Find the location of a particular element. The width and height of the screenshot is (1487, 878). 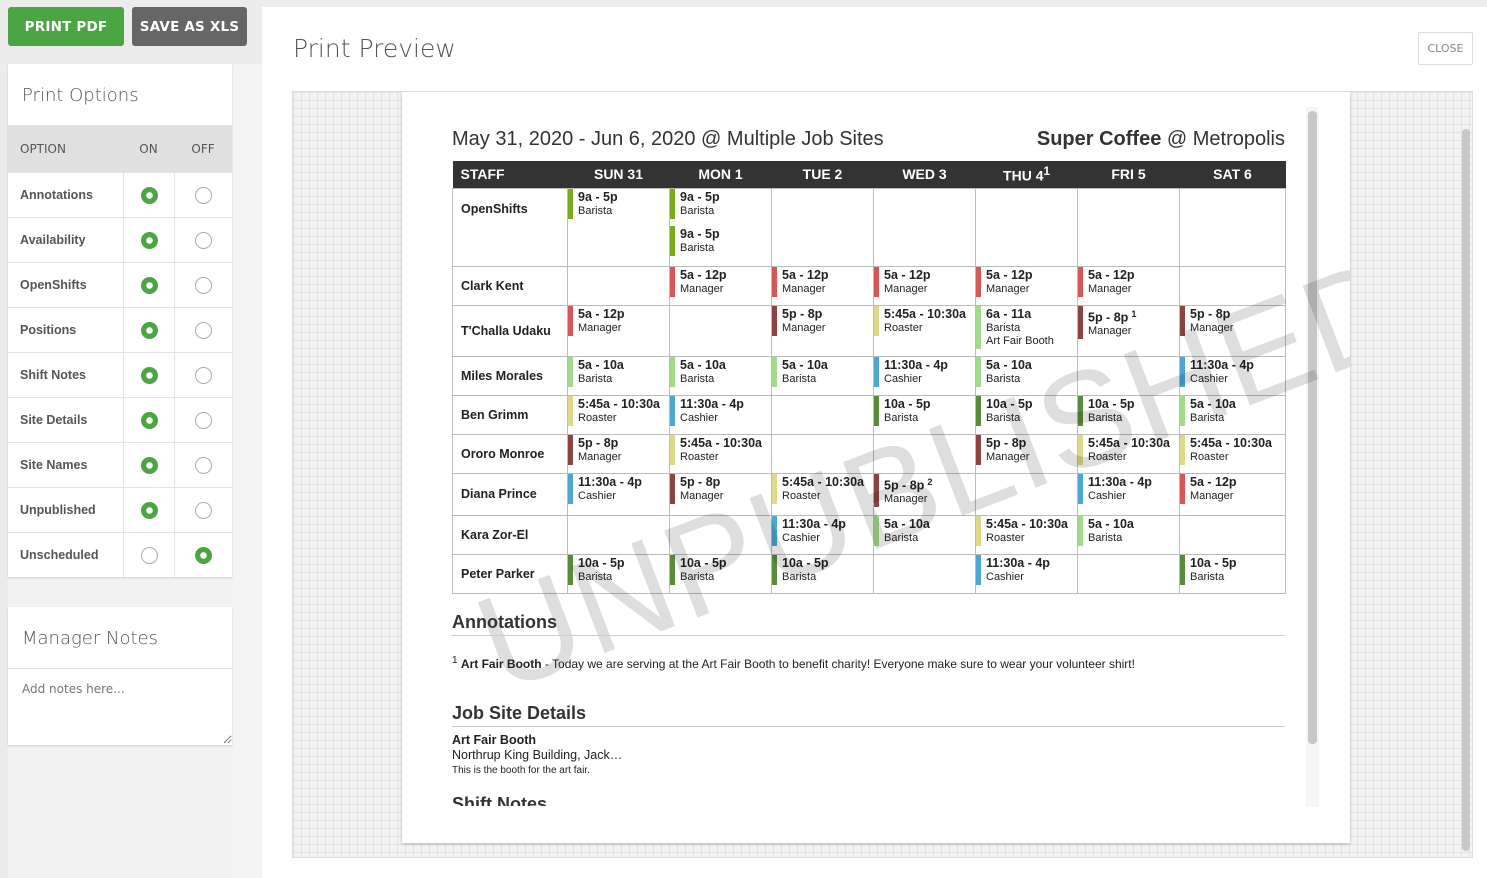

manager-notes-input is located at coordinates (120, 706).